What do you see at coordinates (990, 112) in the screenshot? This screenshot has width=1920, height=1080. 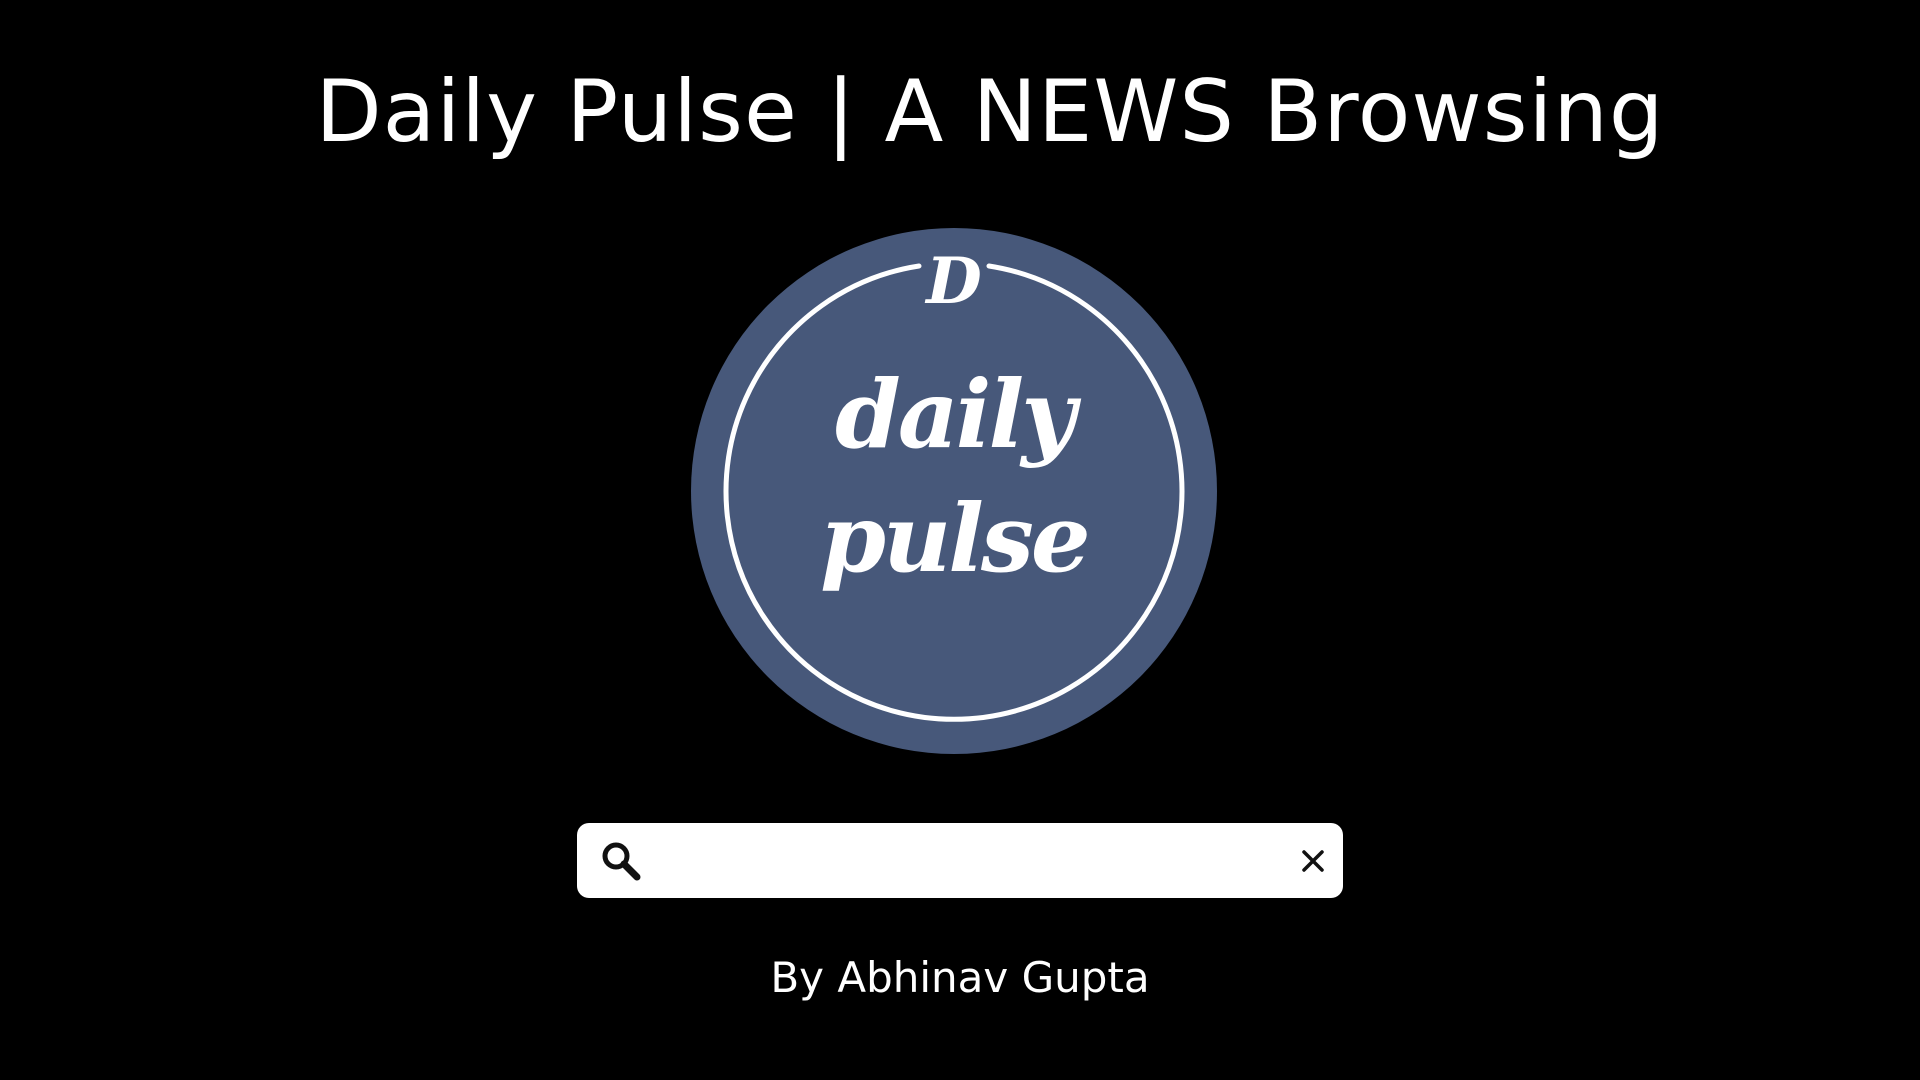 I see `page-title: Daily Pulse | A NEWS Browsing` at bounding box center [990, 112].